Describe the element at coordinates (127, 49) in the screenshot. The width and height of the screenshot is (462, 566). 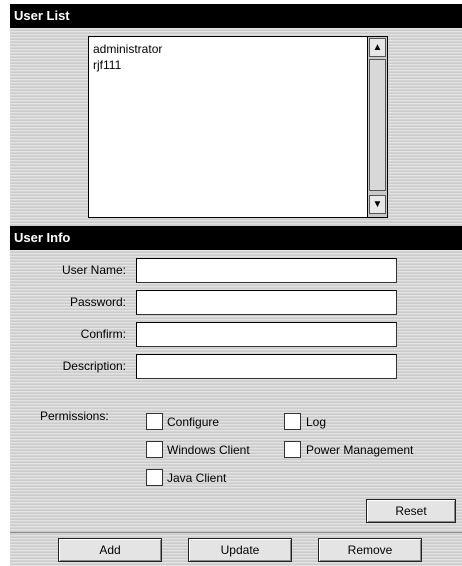
I see `user-list-item-administrator: administrator` at that location.